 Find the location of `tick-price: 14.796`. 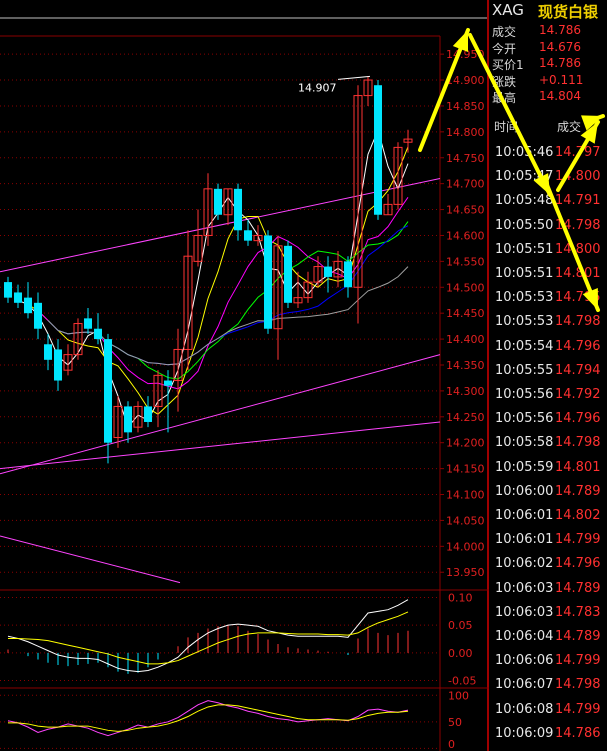

tick-price: 14.796 is located at coordinates (578, 564).